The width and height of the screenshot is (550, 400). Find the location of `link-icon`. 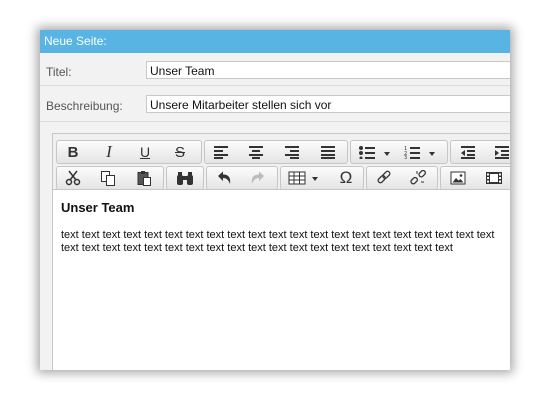

link-icon is located at coordinates (384, 177).